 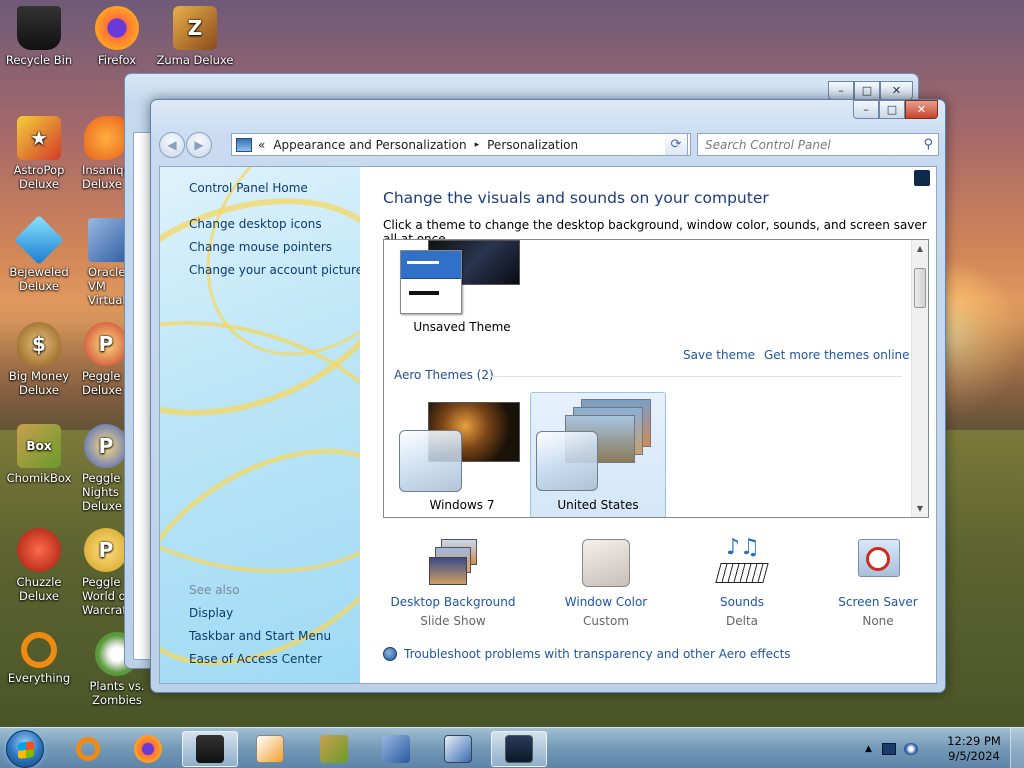 I want to click on desktop-icon-label: Firefox, so click(x=117, y=60).